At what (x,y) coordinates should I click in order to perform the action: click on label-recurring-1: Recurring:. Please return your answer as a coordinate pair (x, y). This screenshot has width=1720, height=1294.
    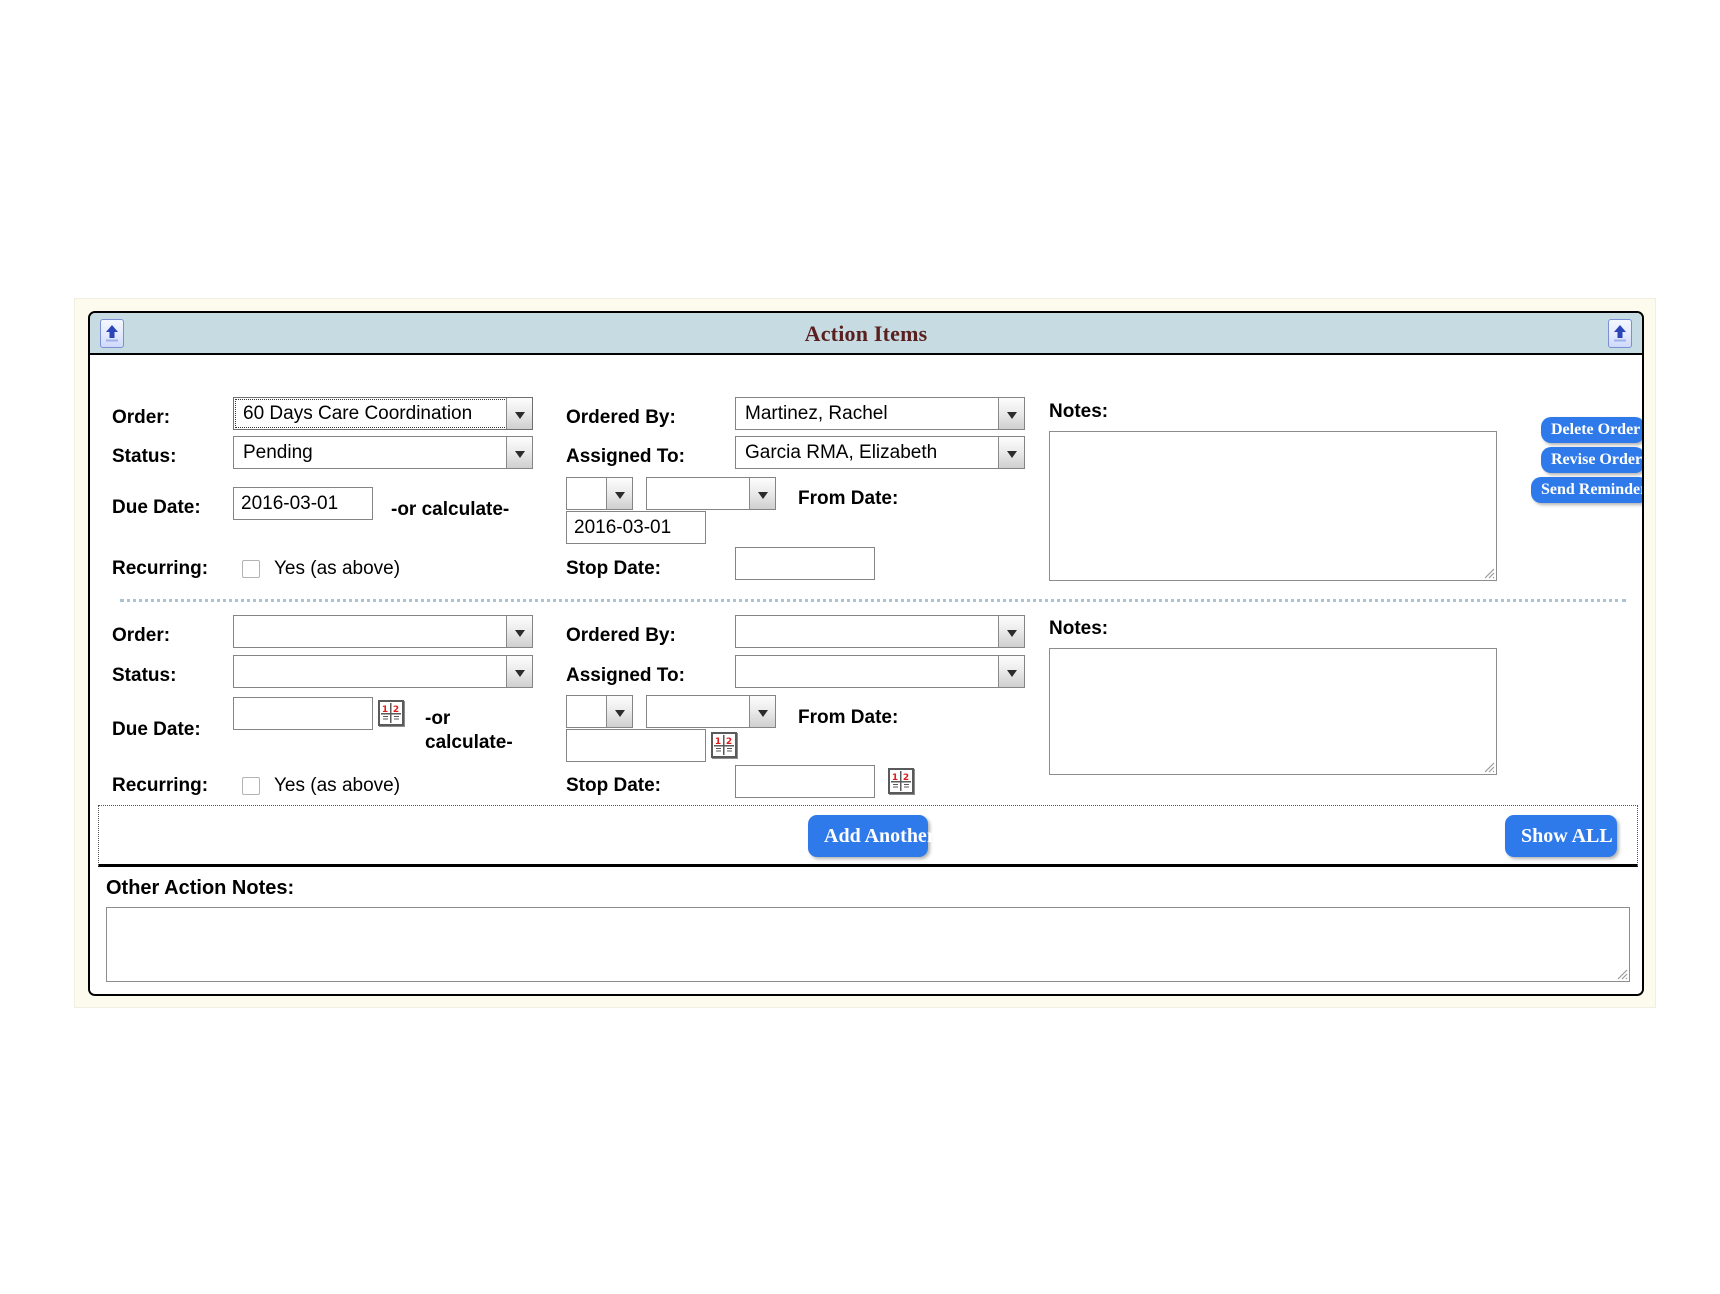
    Looking at the image, I should click on (160, 568).